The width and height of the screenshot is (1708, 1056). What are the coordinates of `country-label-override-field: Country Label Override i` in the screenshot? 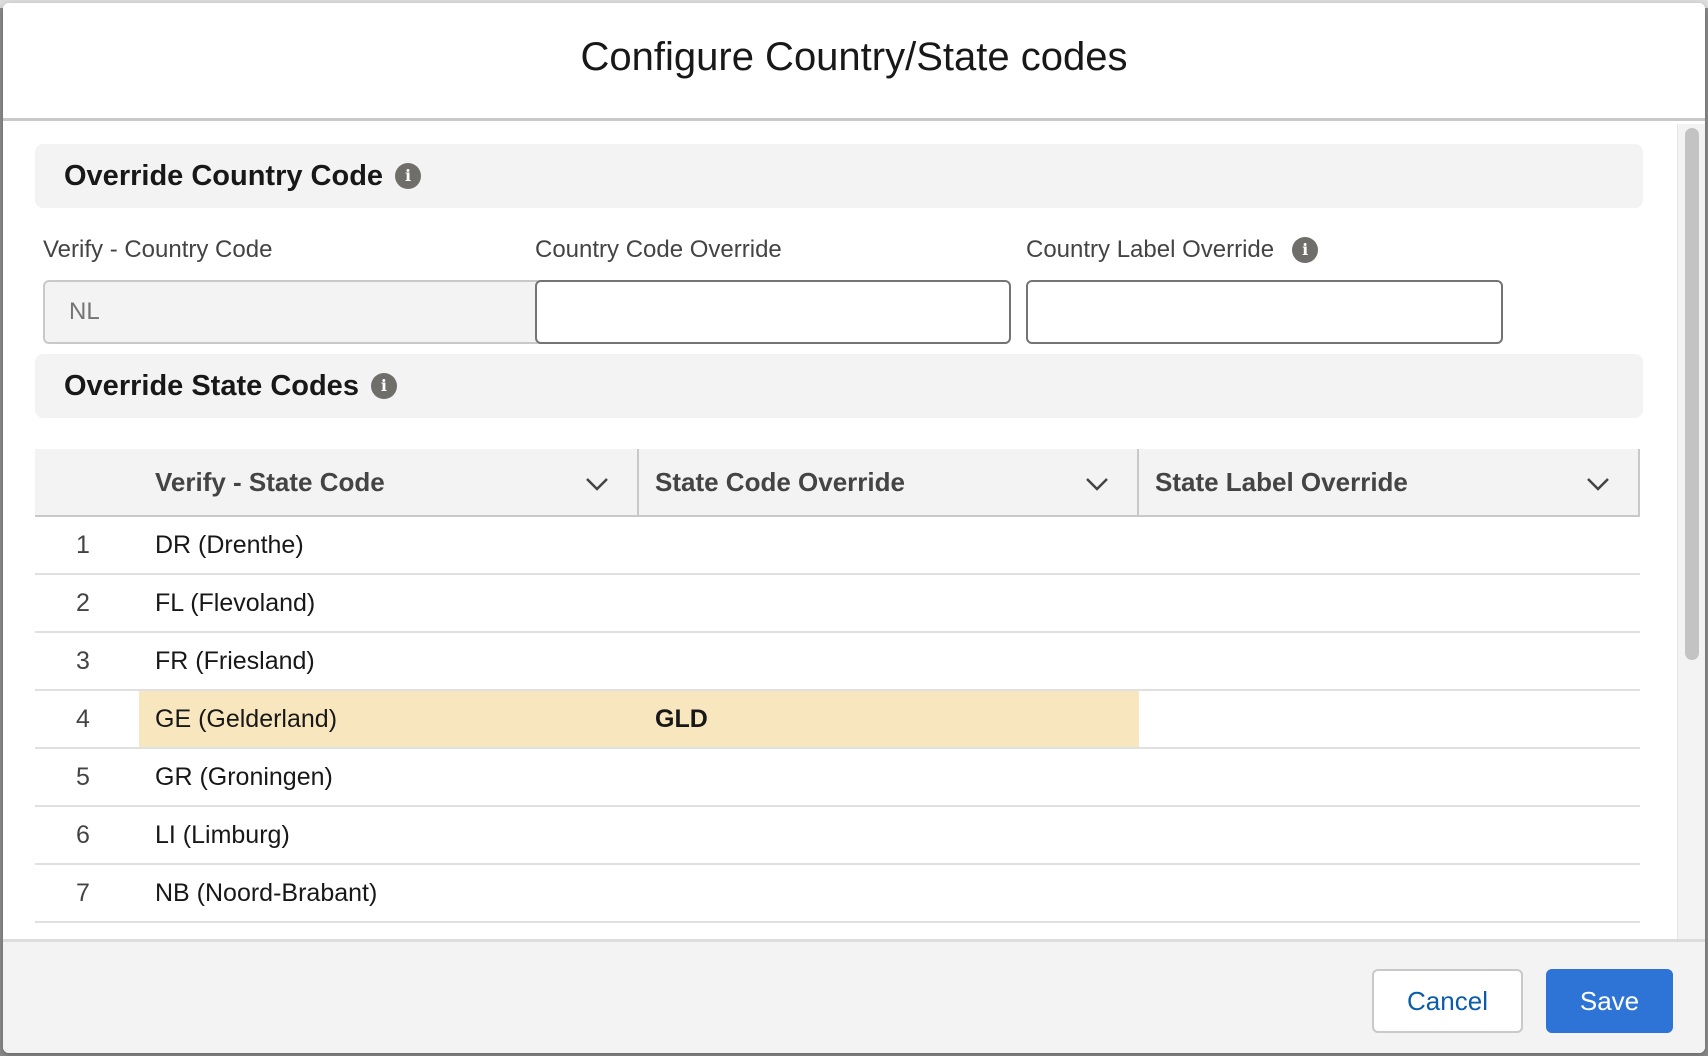 It's located at (1264, 289).